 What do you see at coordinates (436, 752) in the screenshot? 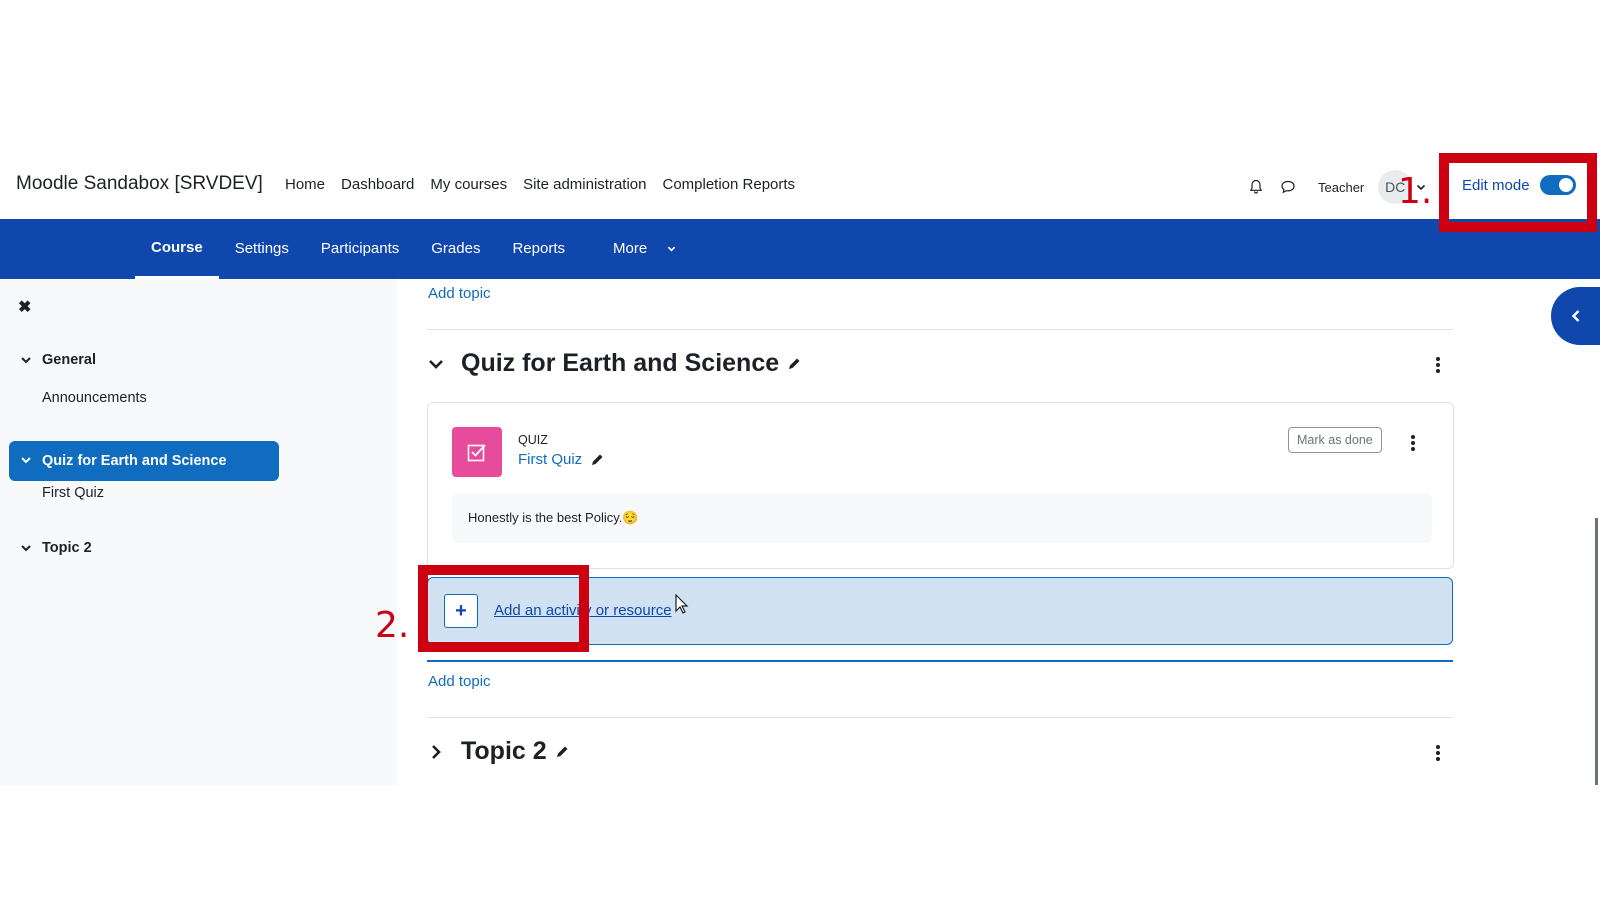
I see `expand-chevron-right-icon` at bounding box center [436, 752].